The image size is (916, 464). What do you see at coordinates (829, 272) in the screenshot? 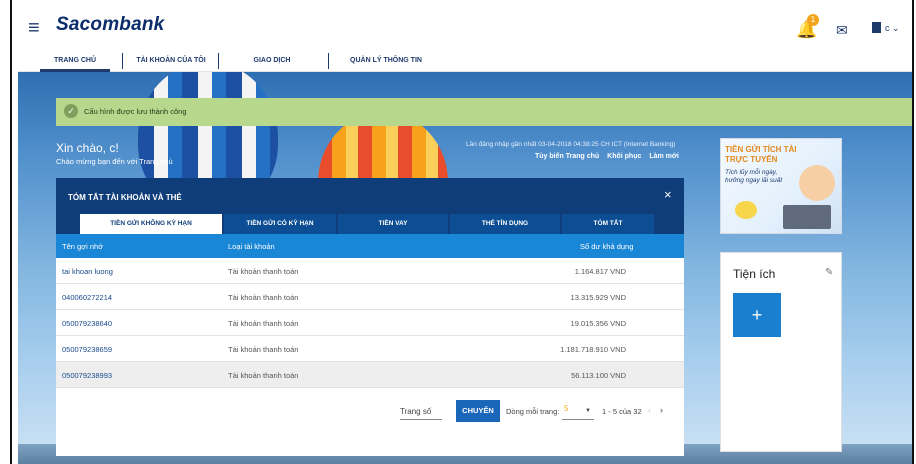
I see `pencil-icon: ✎` at bounding box center [829, 272].